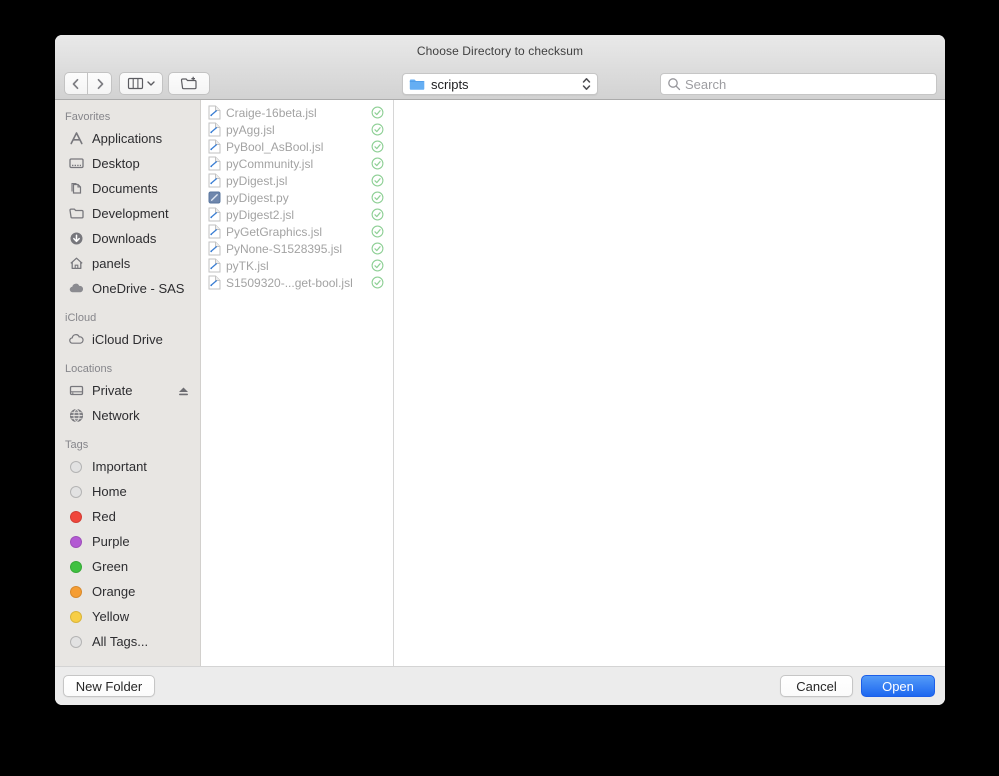 Image resolution: width=999 pixels, height=776 pixels. What do you see at coordinates (183, 391) in the screenshot?
I see `eject-icon` at bounding box center [183, 391].